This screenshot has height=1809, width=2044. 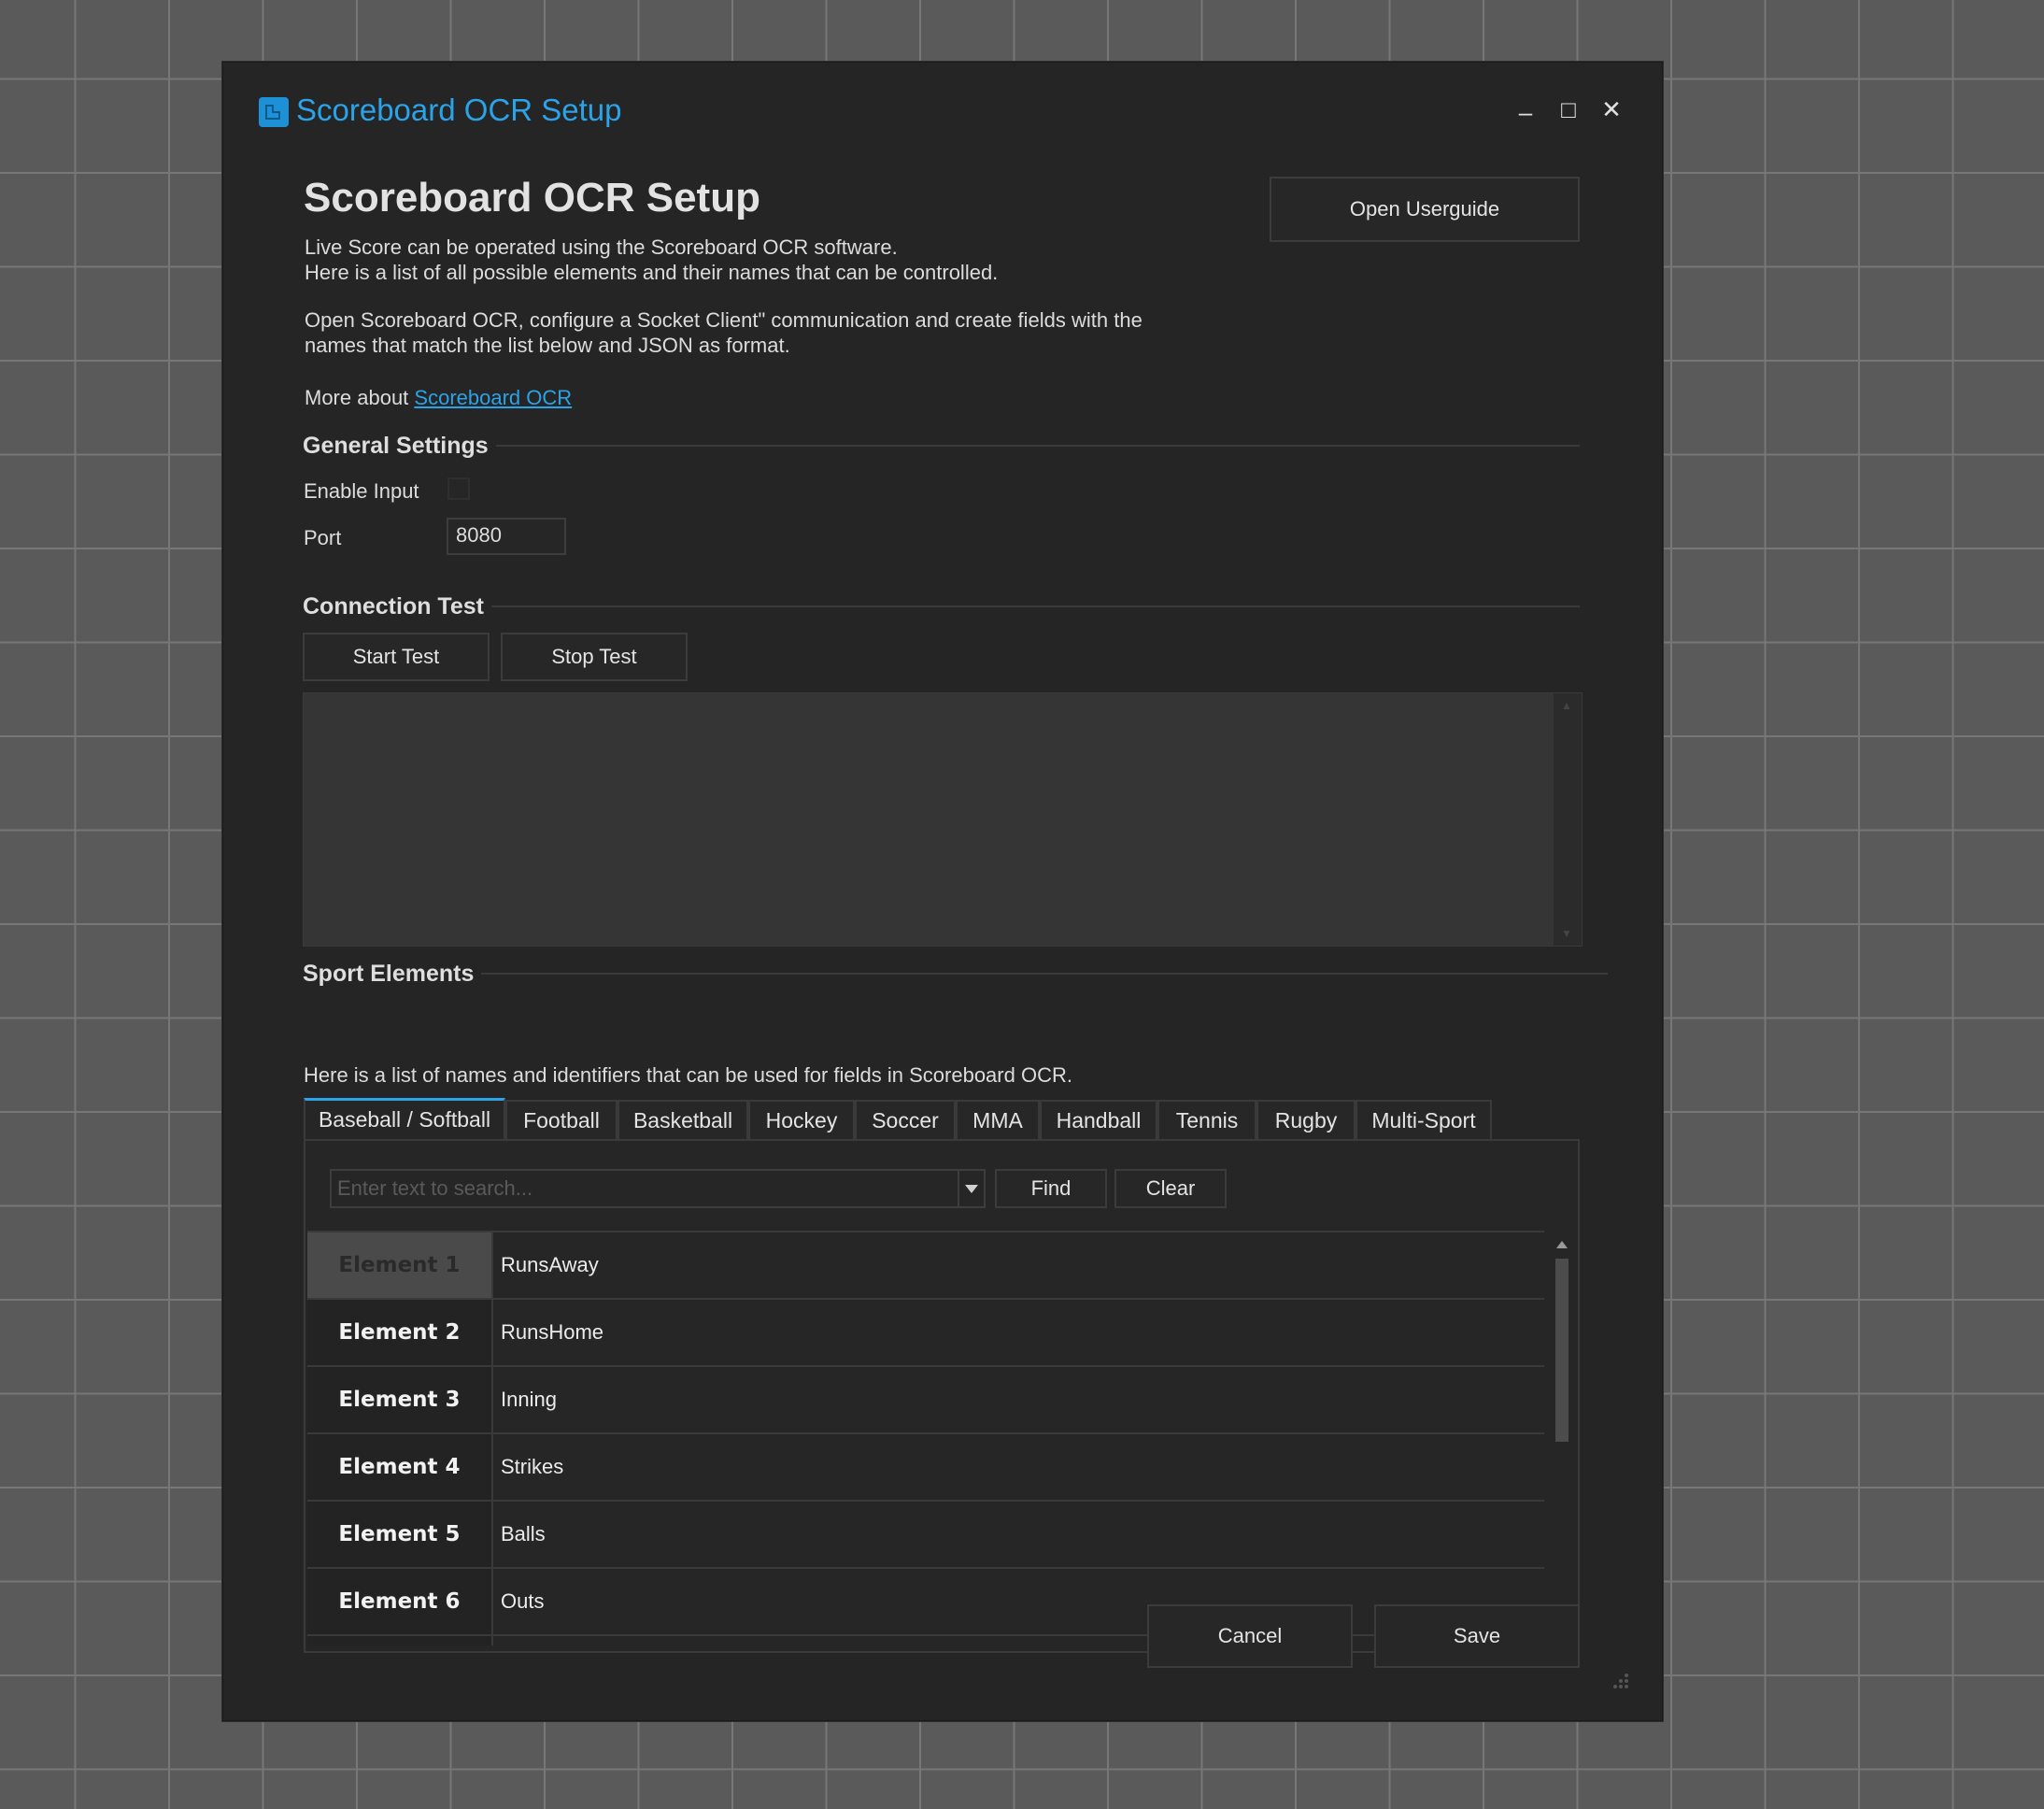 I want to click on scroll-thumb, so click(x=1561, y=1350).